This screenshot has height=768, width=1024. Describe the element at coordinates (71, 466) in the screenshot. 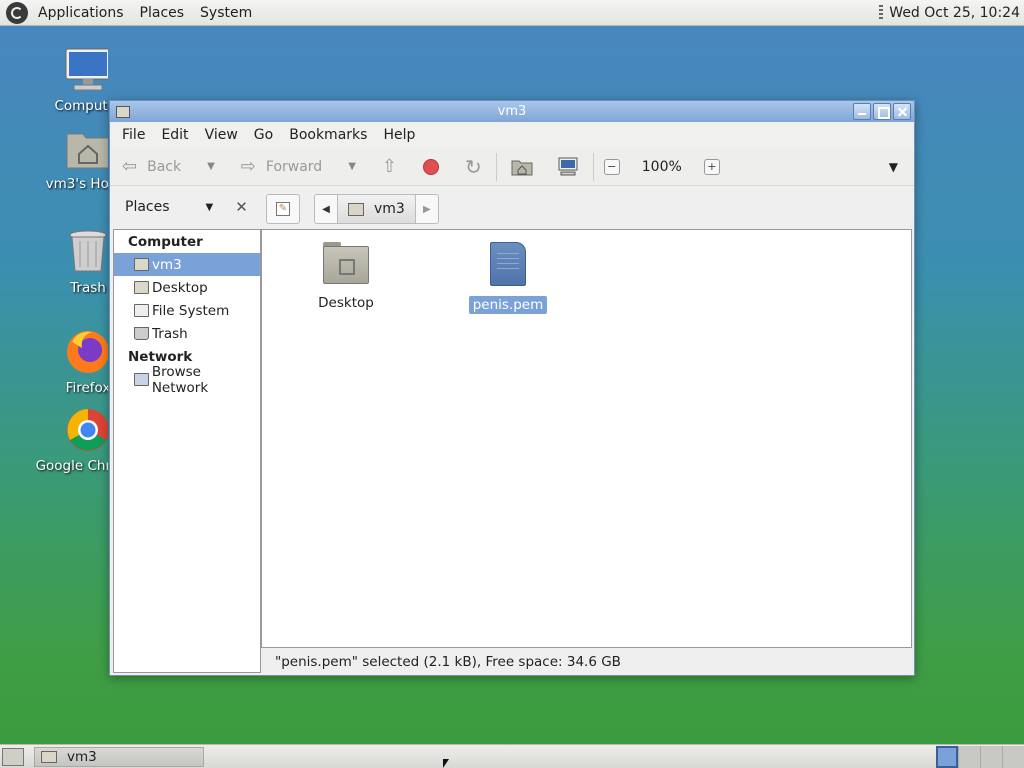

I see `desktop-icon-label: Google Chrome` at that location.